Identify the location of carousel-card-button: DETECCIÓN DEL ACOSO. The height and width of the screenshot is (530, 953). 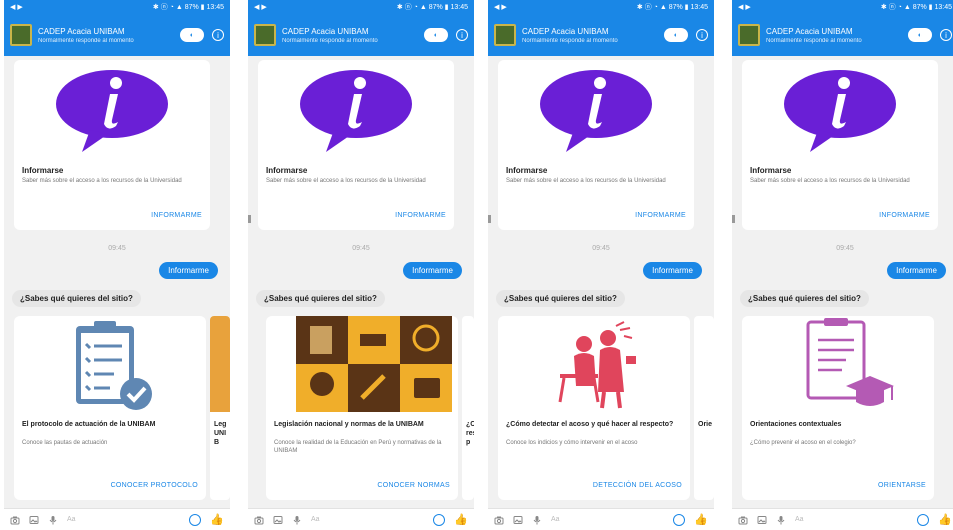
(637, 485).